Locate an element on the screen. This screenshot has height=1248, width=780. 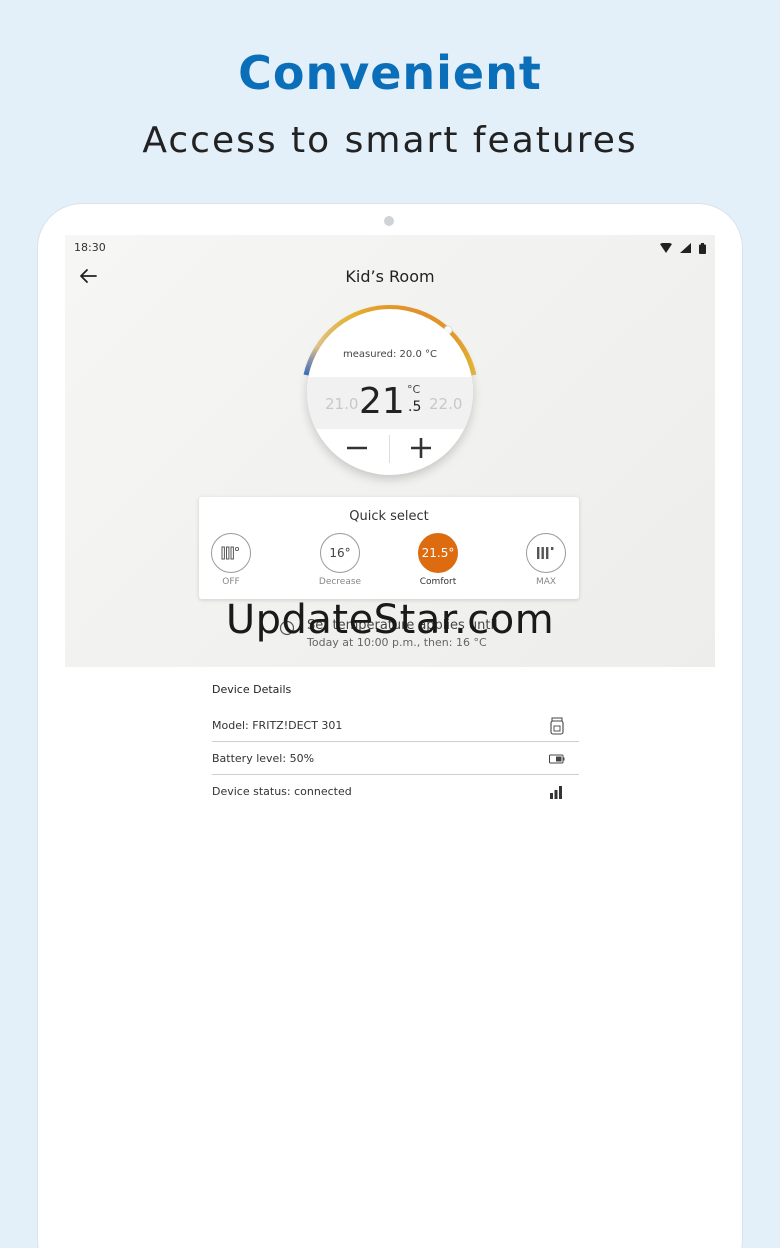
status-icons is located at coordinates (683, 248).